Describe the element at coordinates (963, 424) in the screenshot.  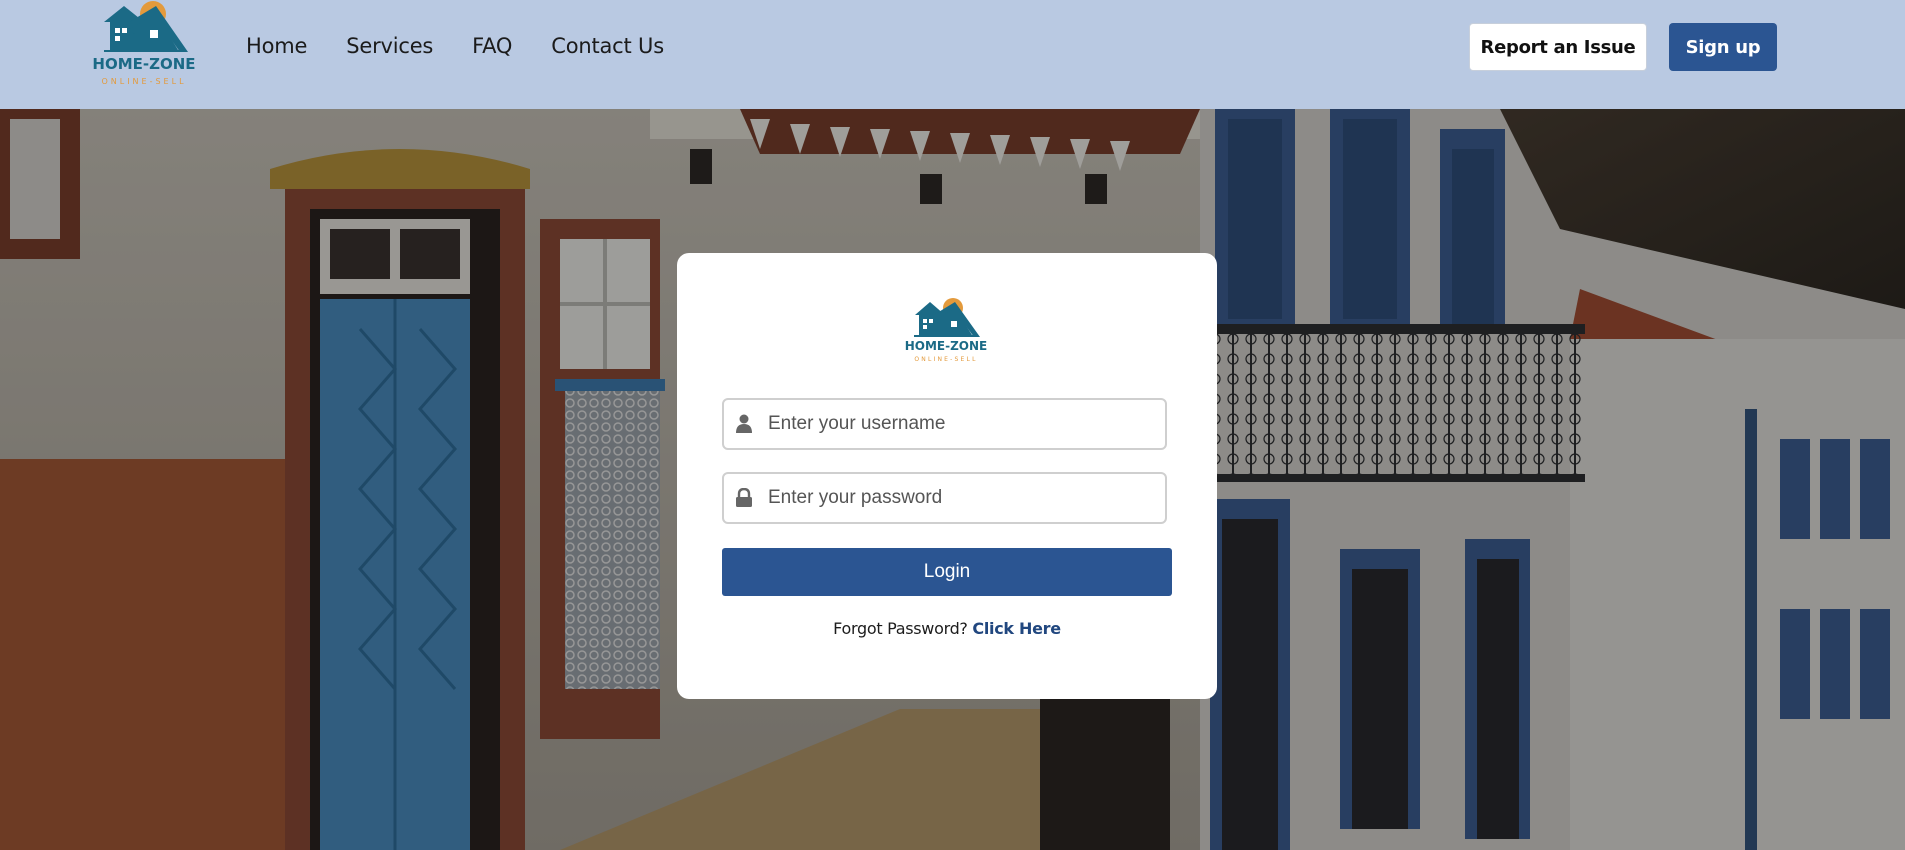
I see `username-input` at that location.